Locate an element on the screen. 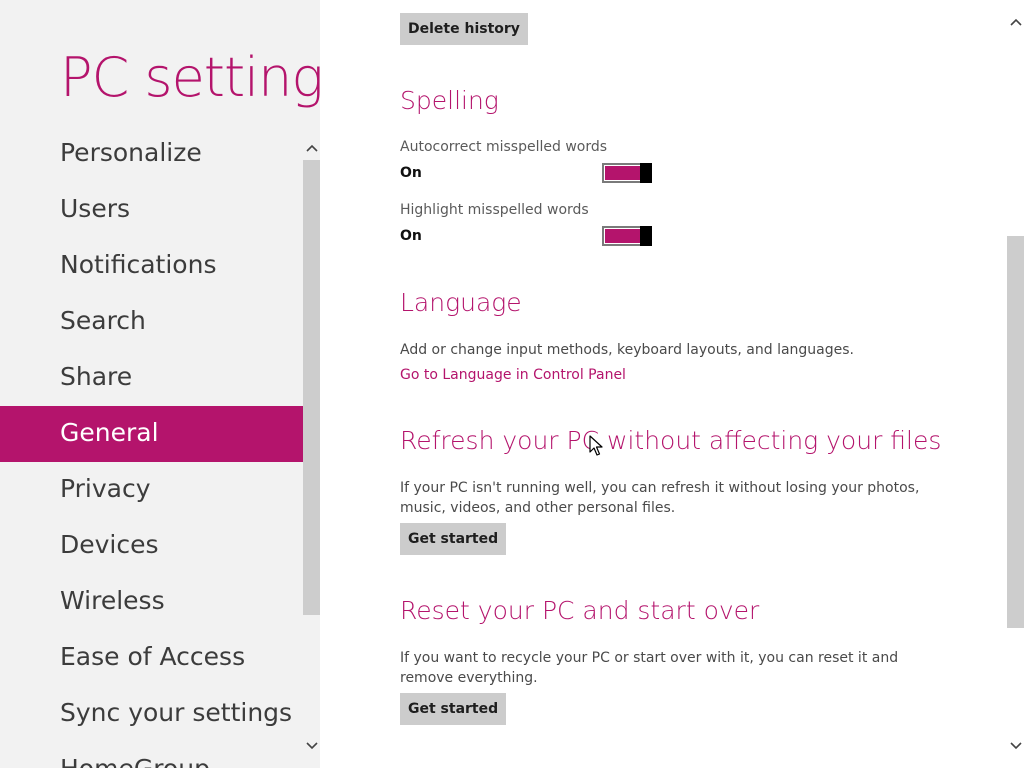 This screenshot has height=768, width=1024. reset-heading: Reset your PC and start over is located at coordinates (580, 610).